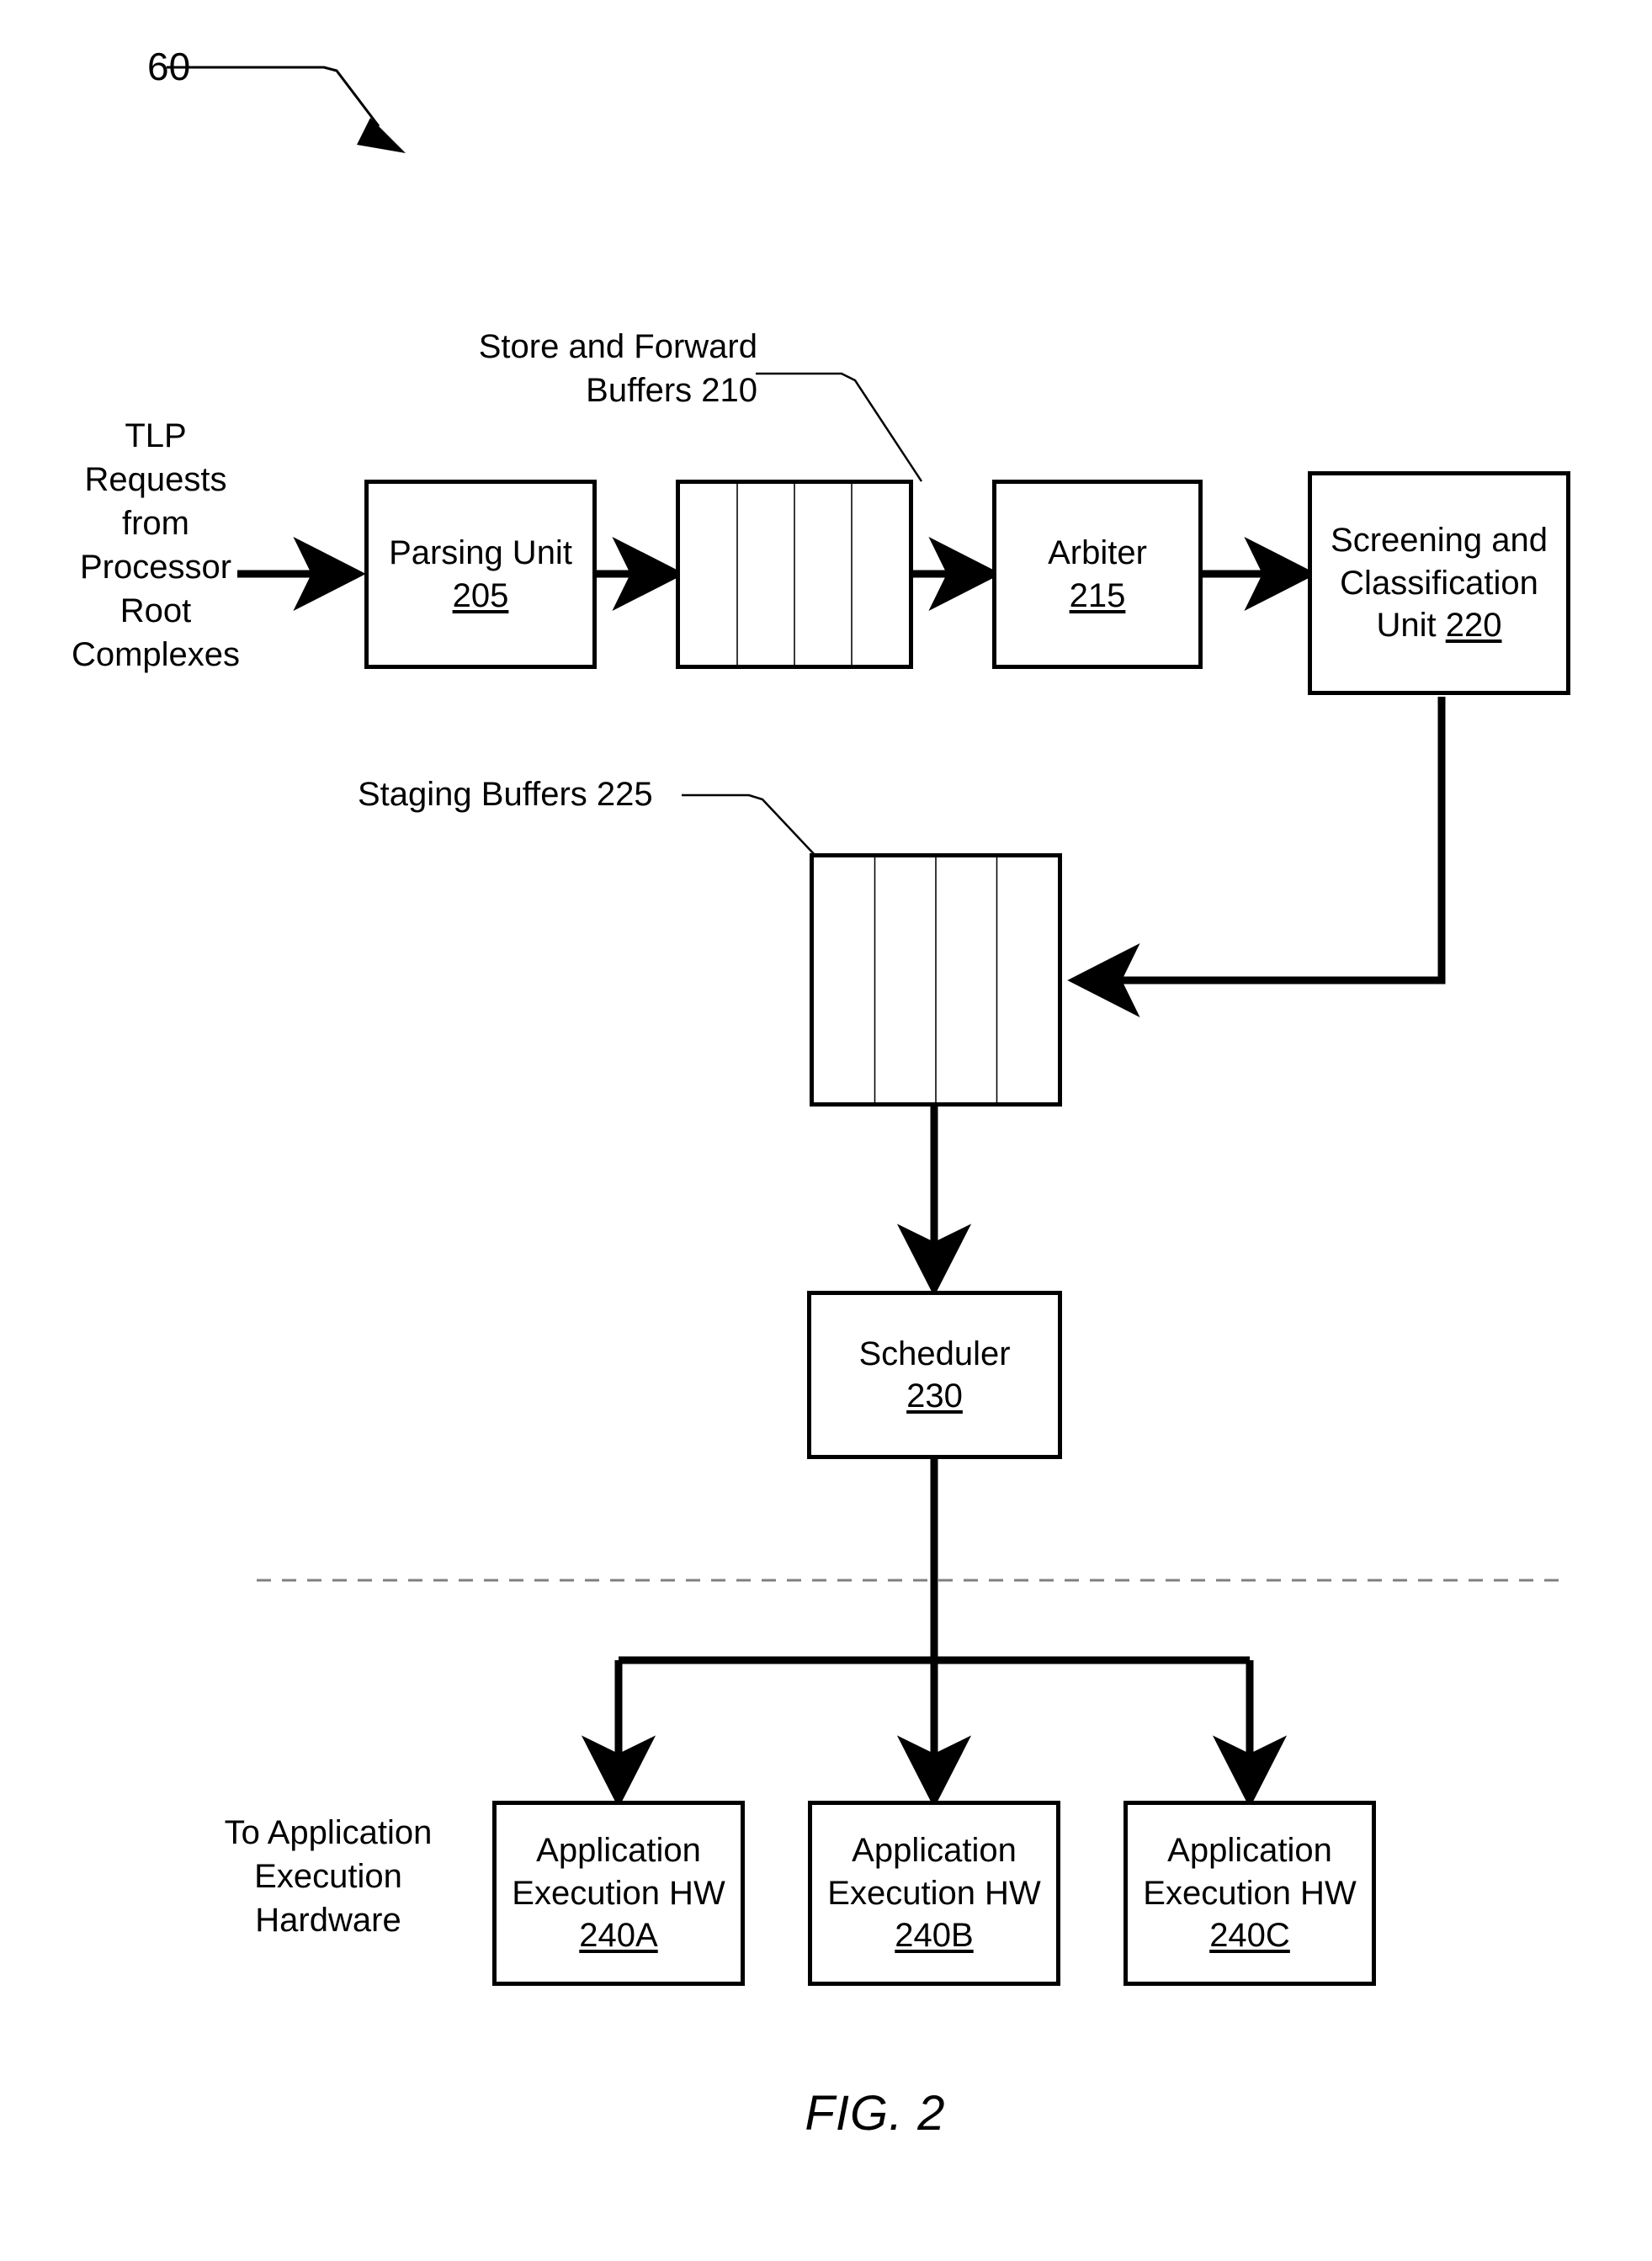 The width and height of the screenshot is (1652, 2261). What do you see at coordinates (839, 427) in the screenshot?
I see `leader-store-forward` at bounding box center [839, 427].